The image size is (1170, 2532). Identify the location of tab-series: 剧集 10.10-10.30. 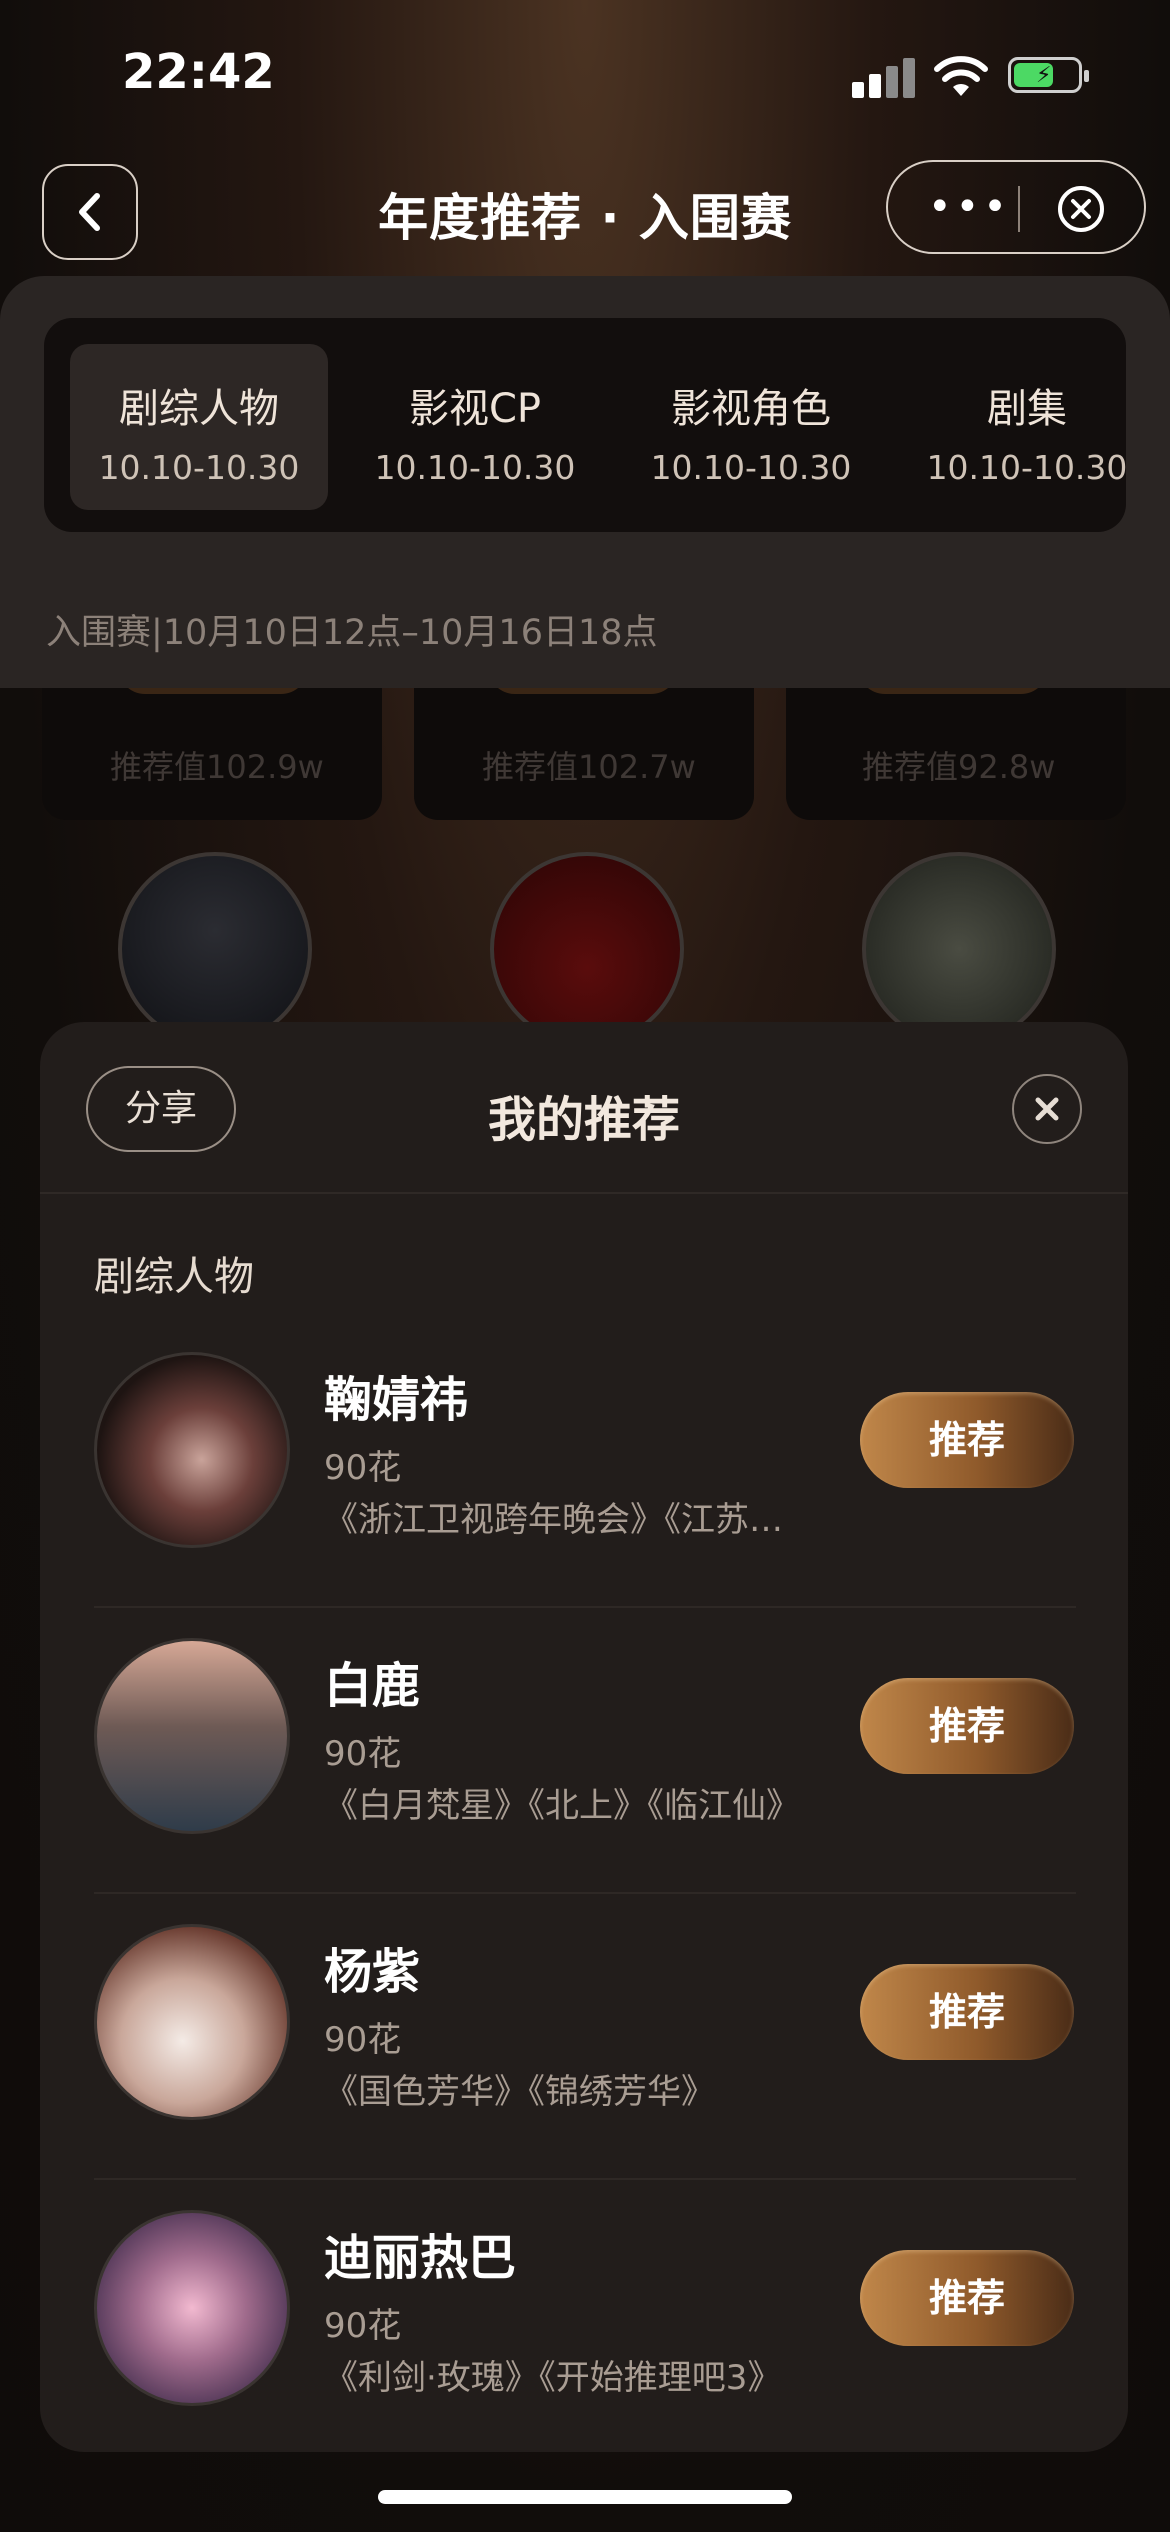
(1012, 427).